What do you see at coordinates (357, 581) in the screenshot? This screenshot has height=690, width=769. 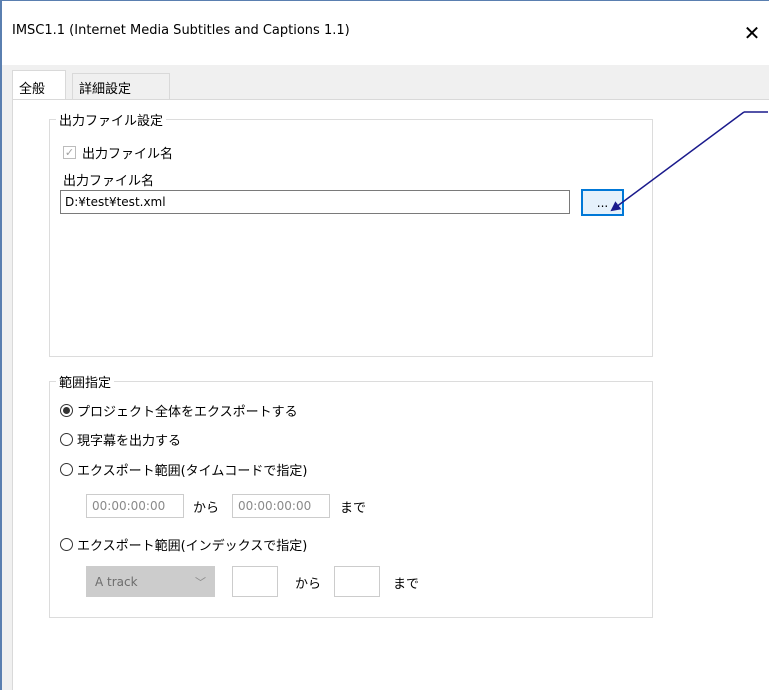 I see `index-to-input` at bounding box center [357, 581].